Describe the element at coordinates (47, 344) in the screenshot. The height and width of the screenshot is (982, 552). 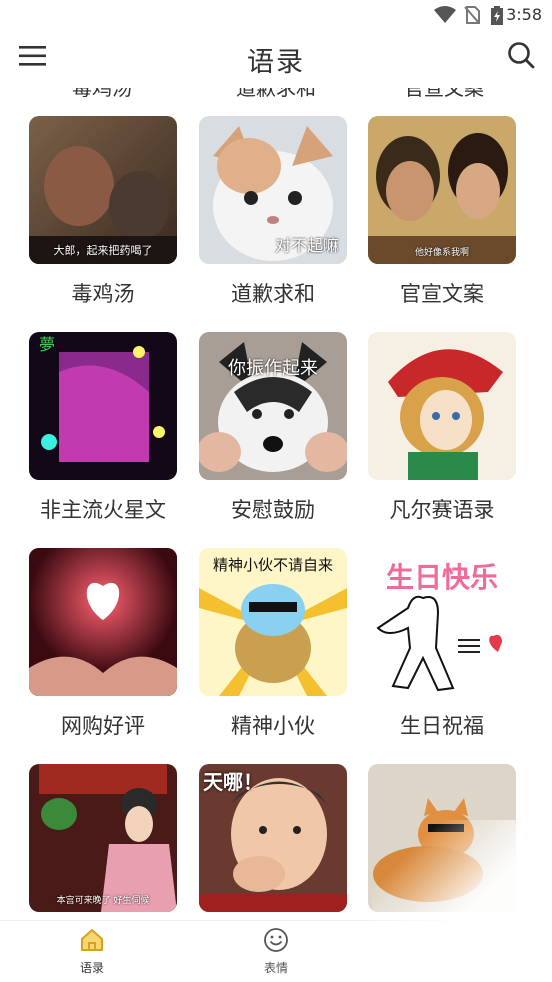
I see `svg-text: 夢` at that location.